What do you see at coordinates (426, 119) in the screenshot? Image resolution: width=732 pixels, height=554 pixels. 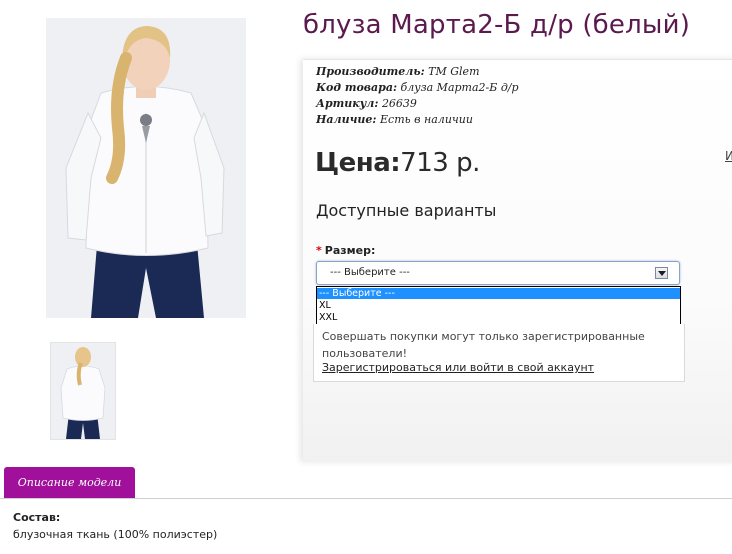 I see `meta-value: Есть в наличии` at bounding box center [426, 119].